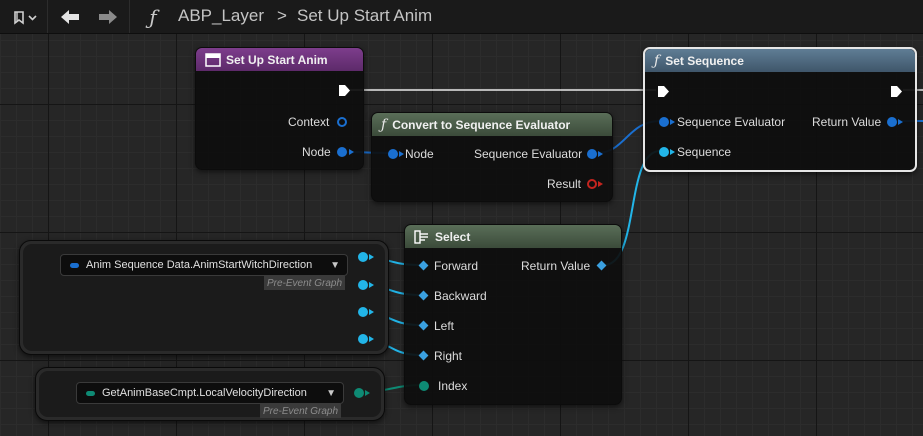 The width and height of the screenshot is (923, 436). I want to click on forward-pin-label: Forward, so click(456, 266).